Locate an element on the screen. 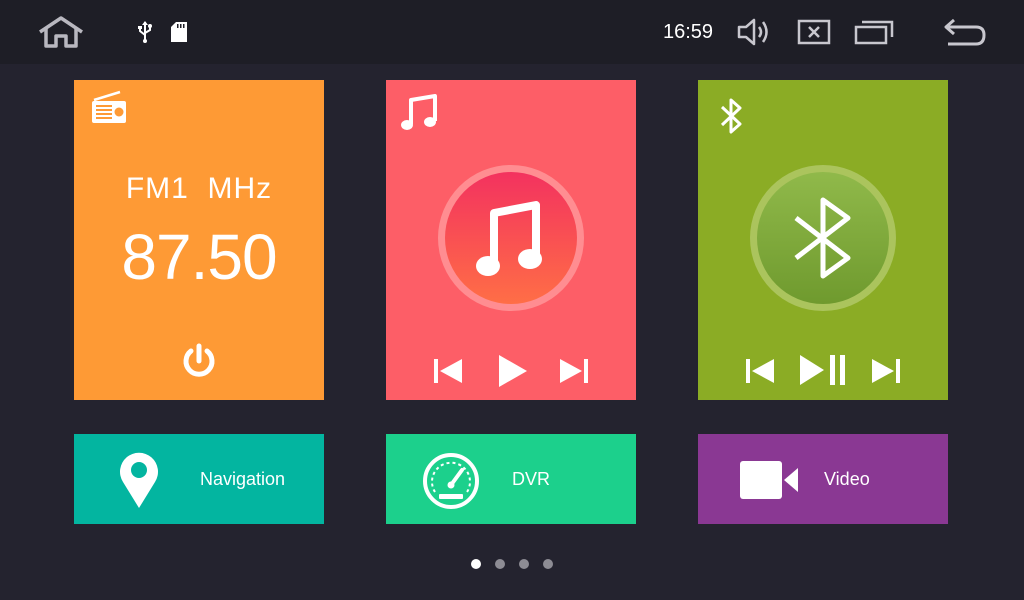 Image resolution: width=1024 pixels, height=600 pixels. music-prev-button is located at coordinates (448, 371).